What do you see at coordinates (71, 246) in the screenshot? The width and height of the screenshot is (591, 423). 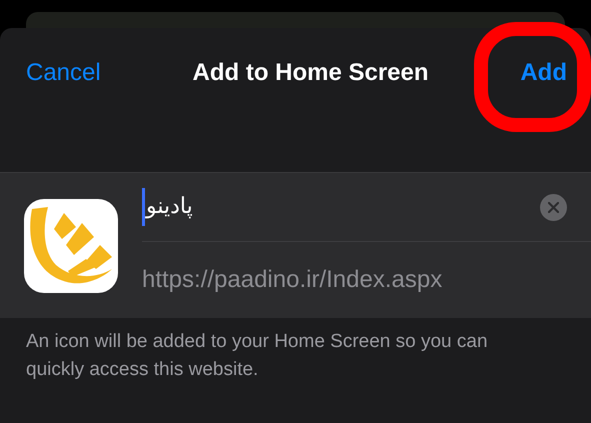 I see `app-logo-icon` at bounding box center [71, 246].